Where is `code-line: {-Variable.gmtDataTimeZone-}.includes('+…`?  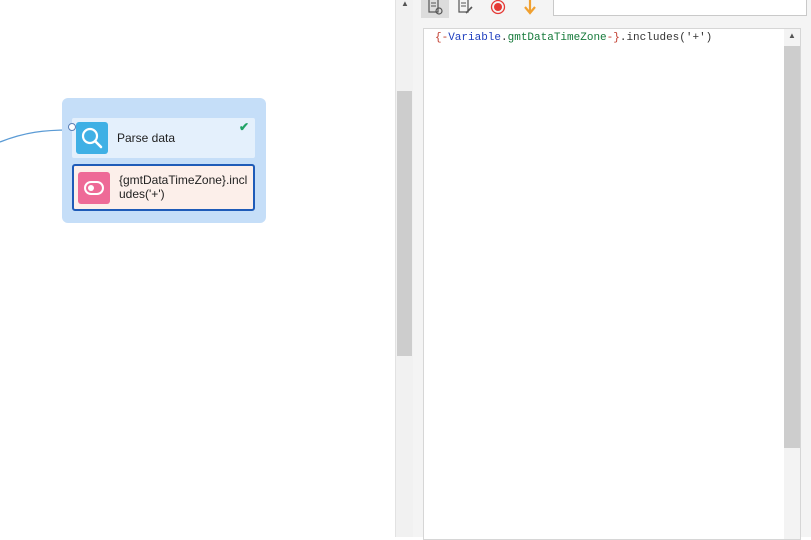 code-line: {-Variable.gmtDataTimeZone-}.includes('+… is located at coordinates (573, 38).